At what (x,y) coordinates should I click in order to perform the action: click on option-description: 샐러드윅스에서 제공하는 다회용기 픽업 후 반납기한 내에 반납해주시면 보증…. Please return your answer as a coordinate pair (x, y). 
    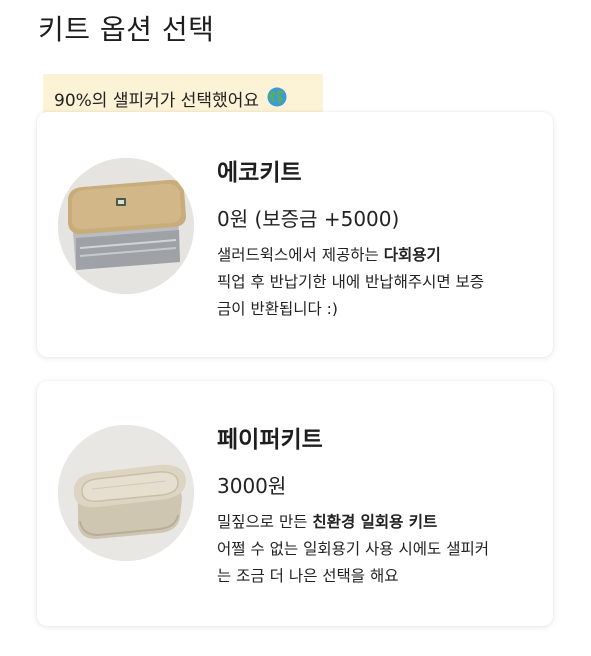
    Looking at the image, I should click on (377, 282).